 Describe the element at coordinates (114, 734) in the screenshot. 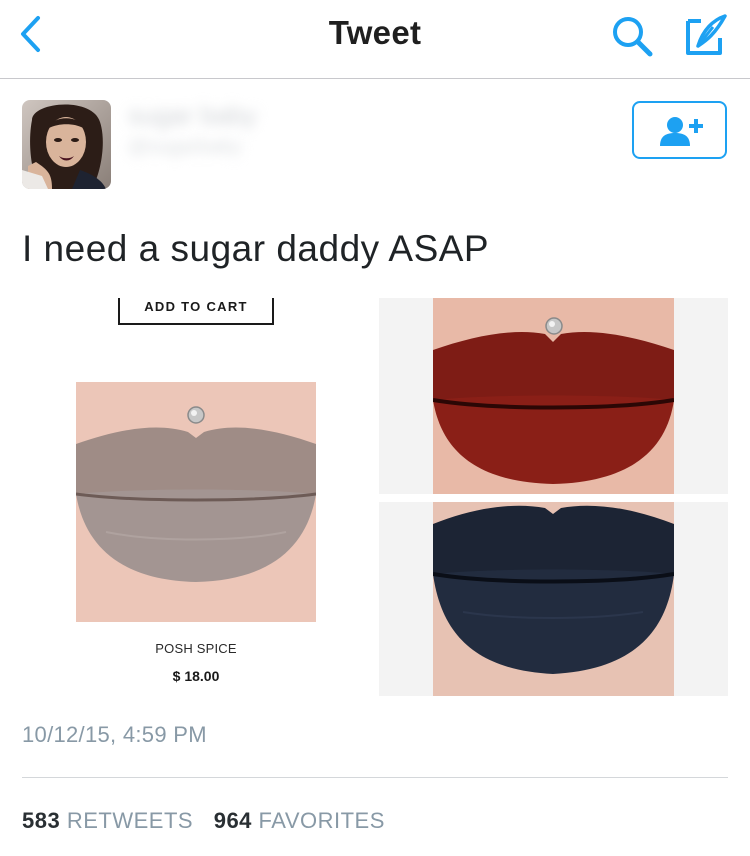

I see `tweet-timestamp: 10/12/15, 4:59 PM` at that location.